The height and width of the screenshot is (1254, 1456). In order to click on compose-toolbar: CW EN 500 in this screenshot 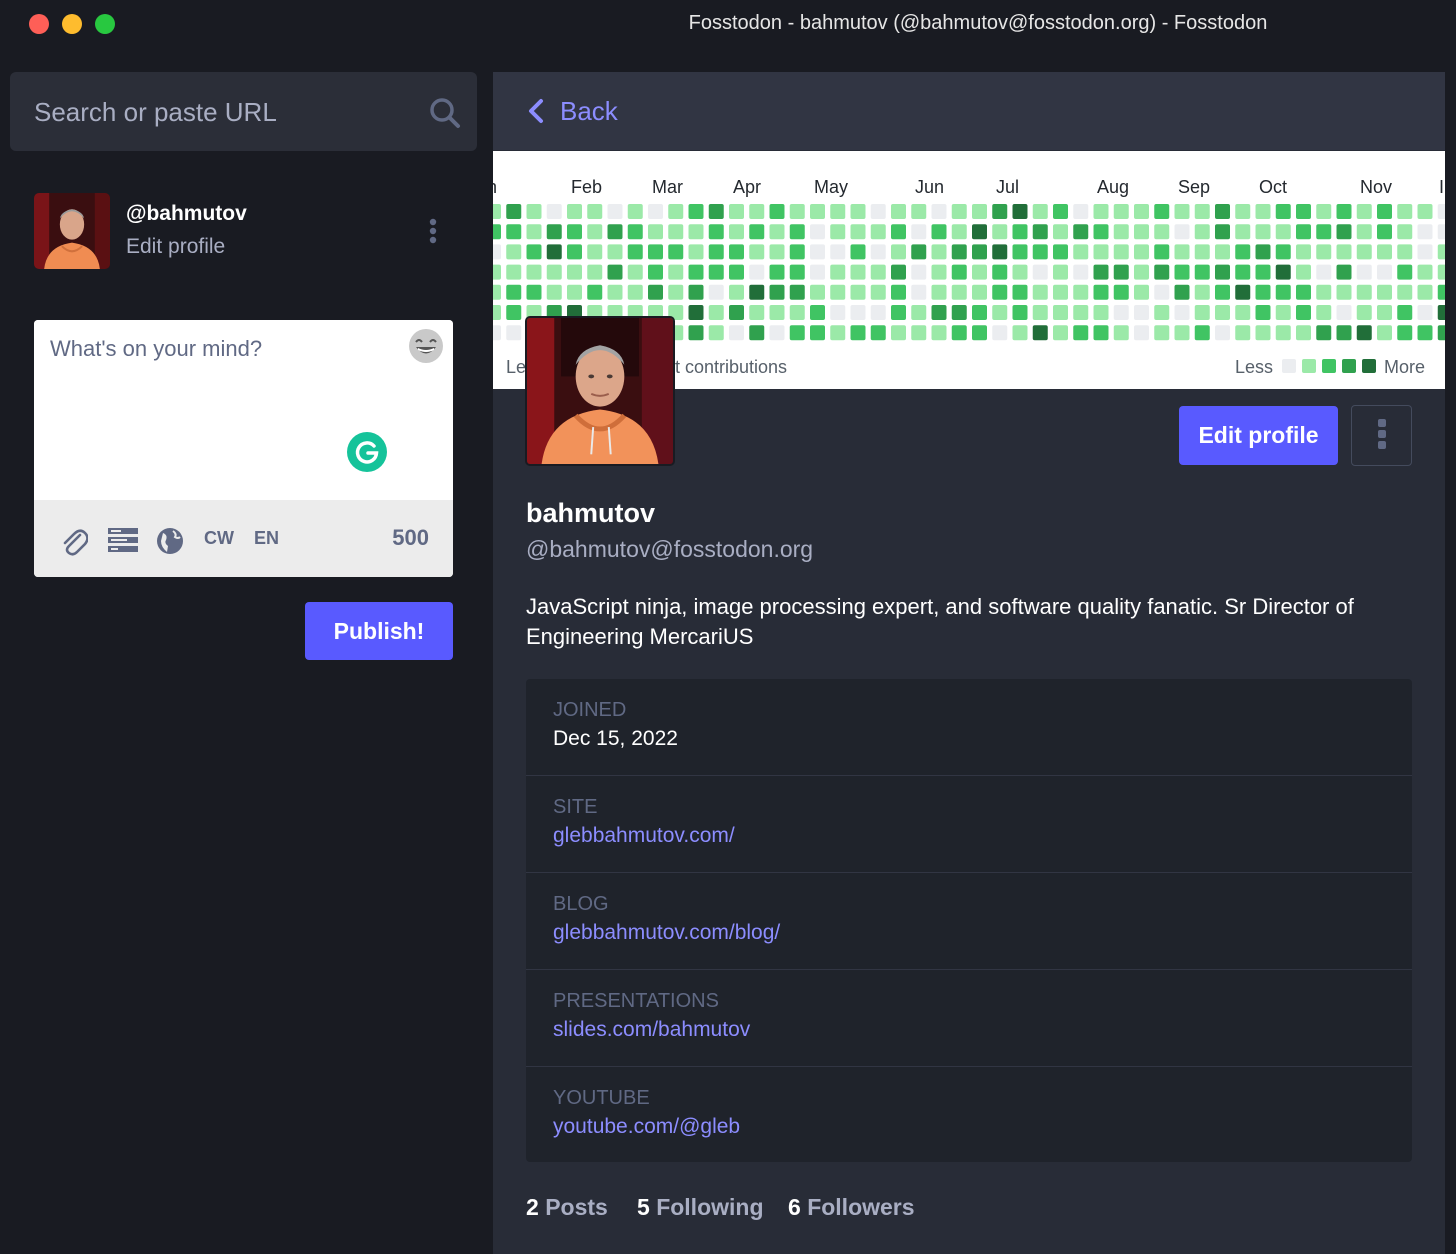, I will do `click(243, 538)`.